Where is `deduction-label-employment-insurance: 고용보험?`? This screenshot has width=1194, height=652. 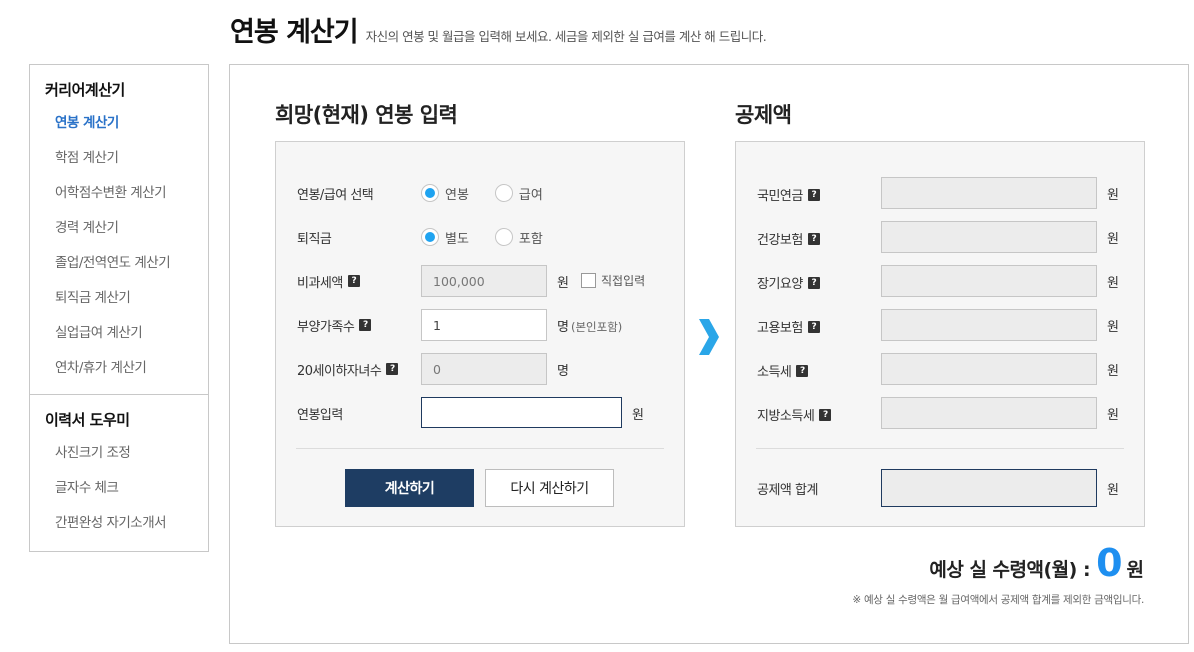 deduction-label-employment-insurance: 고용보험? is located at coordinates (788, 326).